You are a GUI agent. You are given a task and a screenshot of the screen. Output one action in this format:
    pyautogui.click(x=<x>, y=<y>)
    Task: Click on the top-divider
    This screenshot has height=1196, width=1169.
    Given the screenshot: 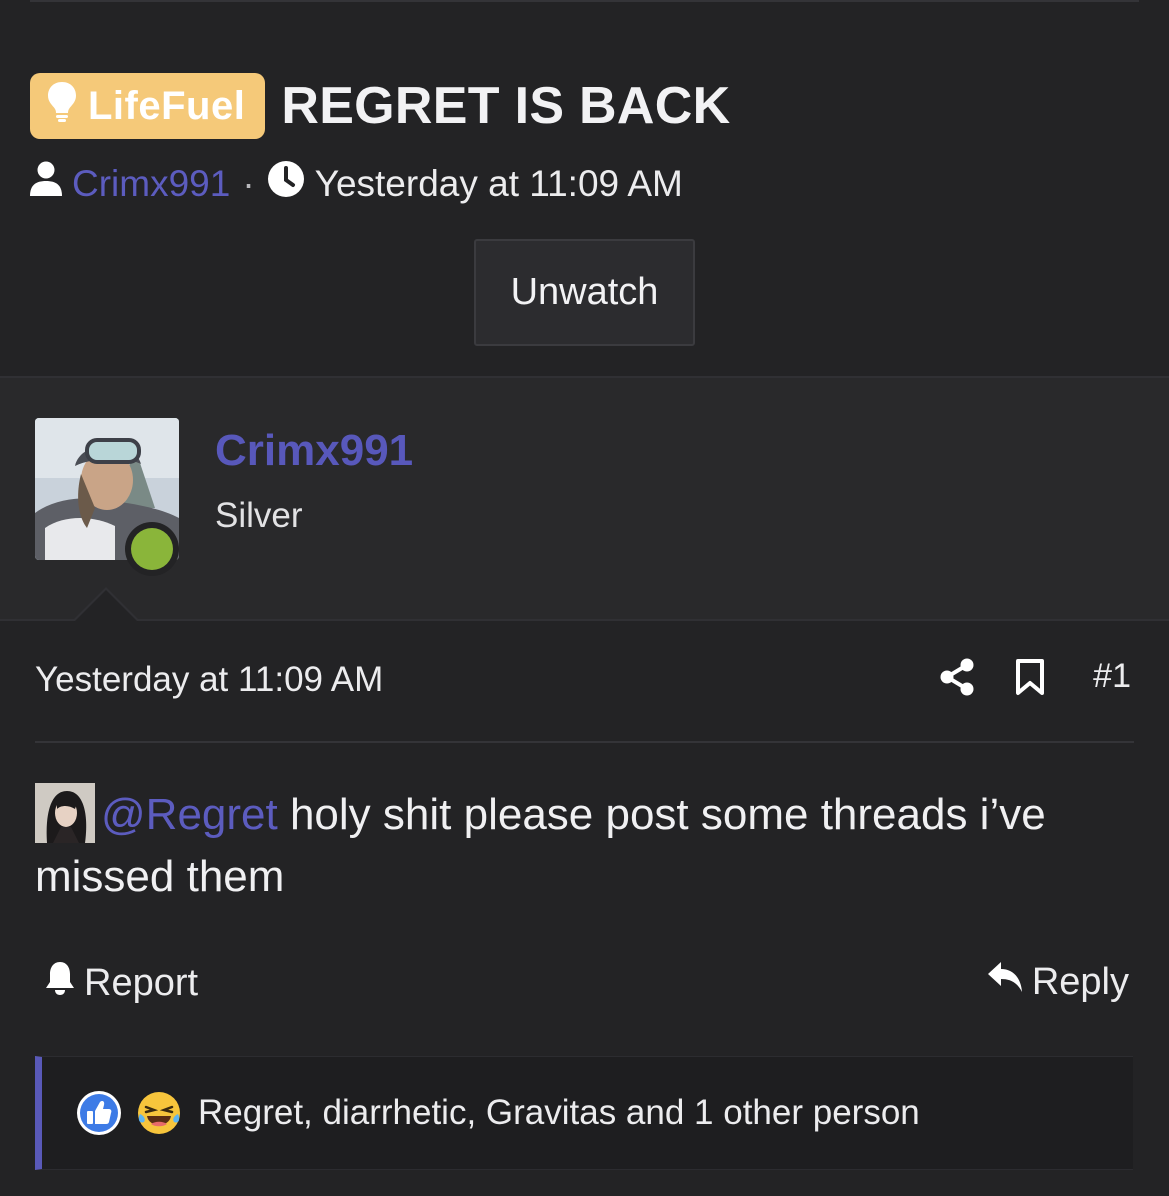 What is the action you would take?
    pyautogui.click(x=584, y=1)
    